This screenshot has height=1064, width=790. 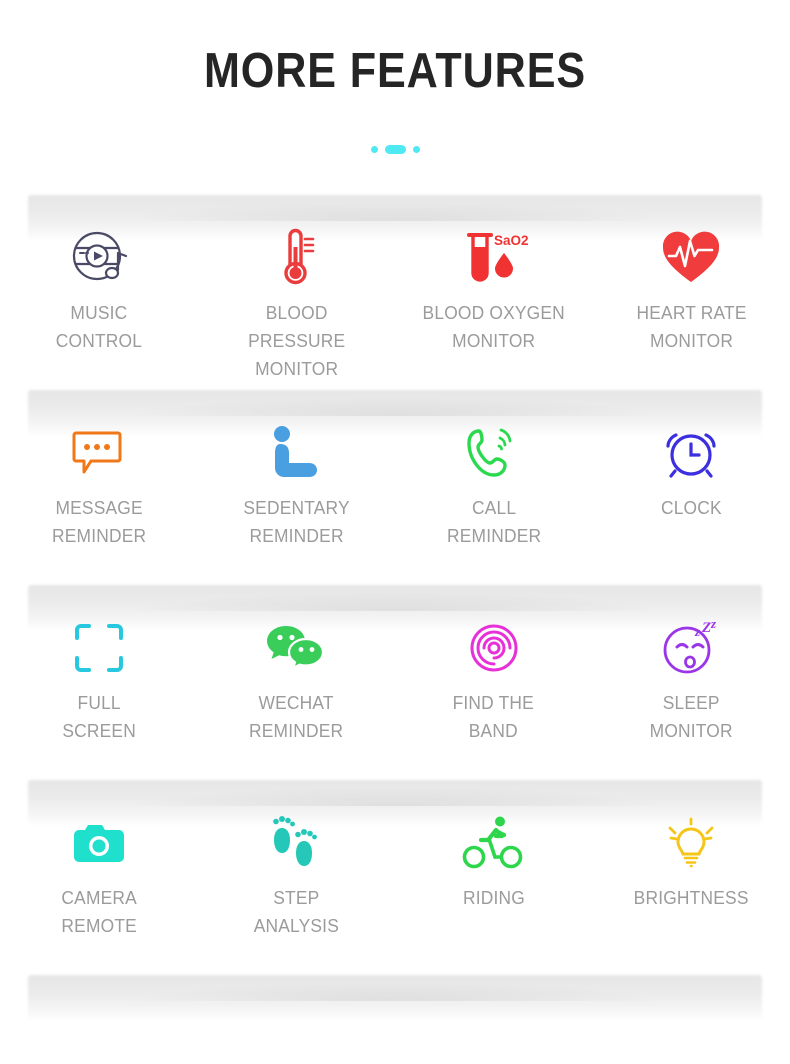 I want to click on feature-step-analysis: STEP ANALYSIS, so click(x=297, y=873).